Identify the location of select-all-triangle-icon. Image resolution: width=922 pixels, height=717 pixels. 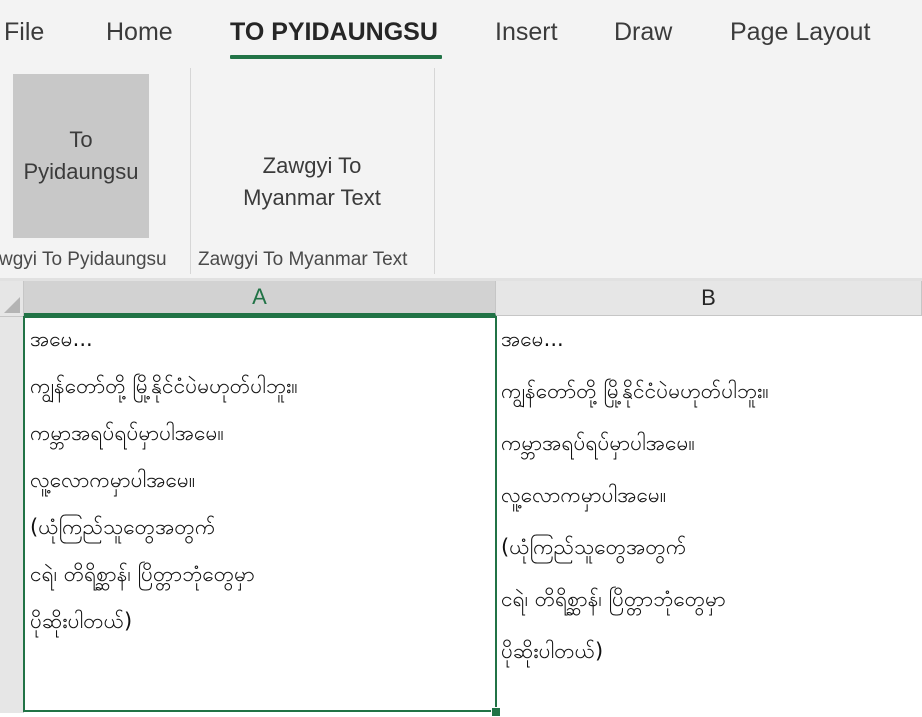
(12, 305).